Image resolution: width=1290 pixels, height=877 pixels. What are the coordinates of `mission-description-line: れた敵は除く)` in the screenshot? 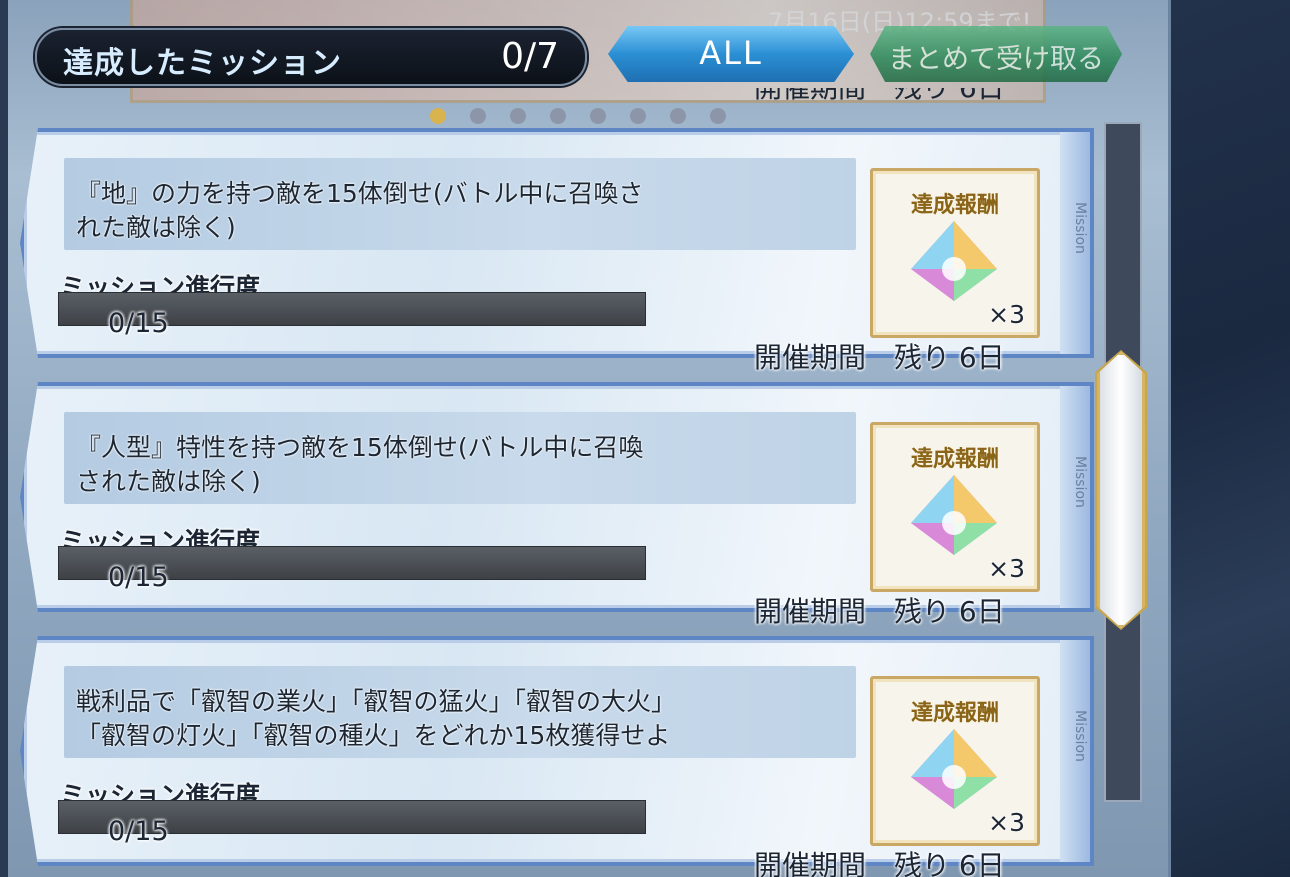 It's located at (156, 227).